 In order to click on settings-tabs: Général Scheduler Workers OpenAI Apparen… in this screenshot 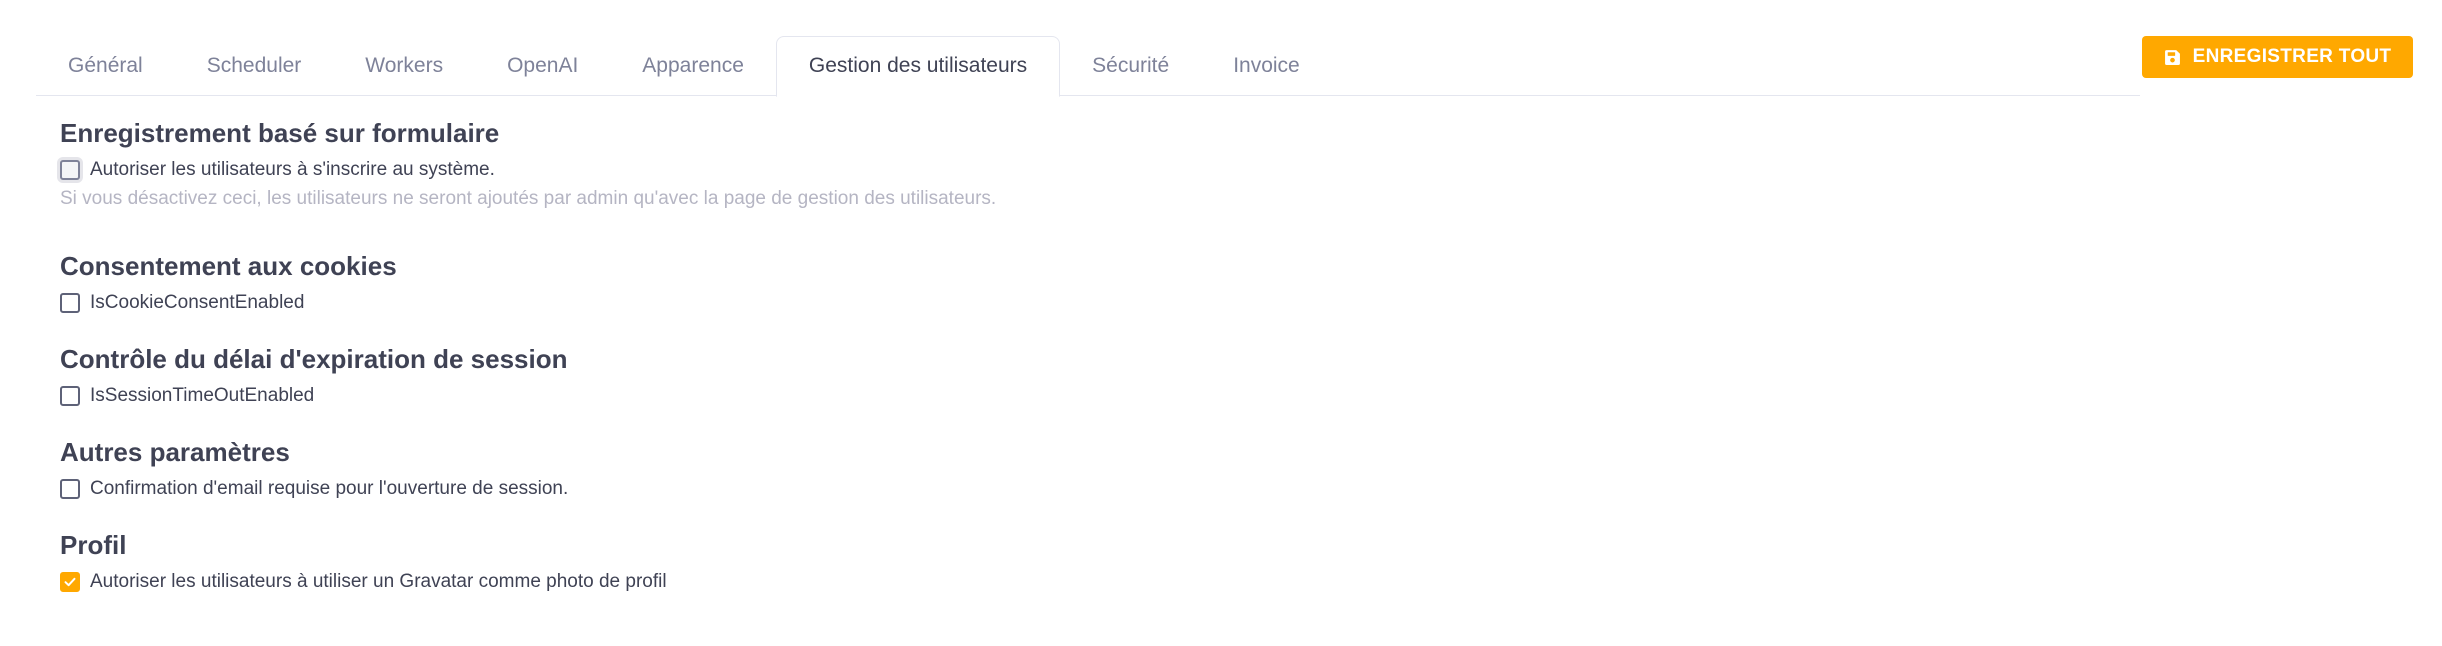, I will do `click(1088, 66)`.